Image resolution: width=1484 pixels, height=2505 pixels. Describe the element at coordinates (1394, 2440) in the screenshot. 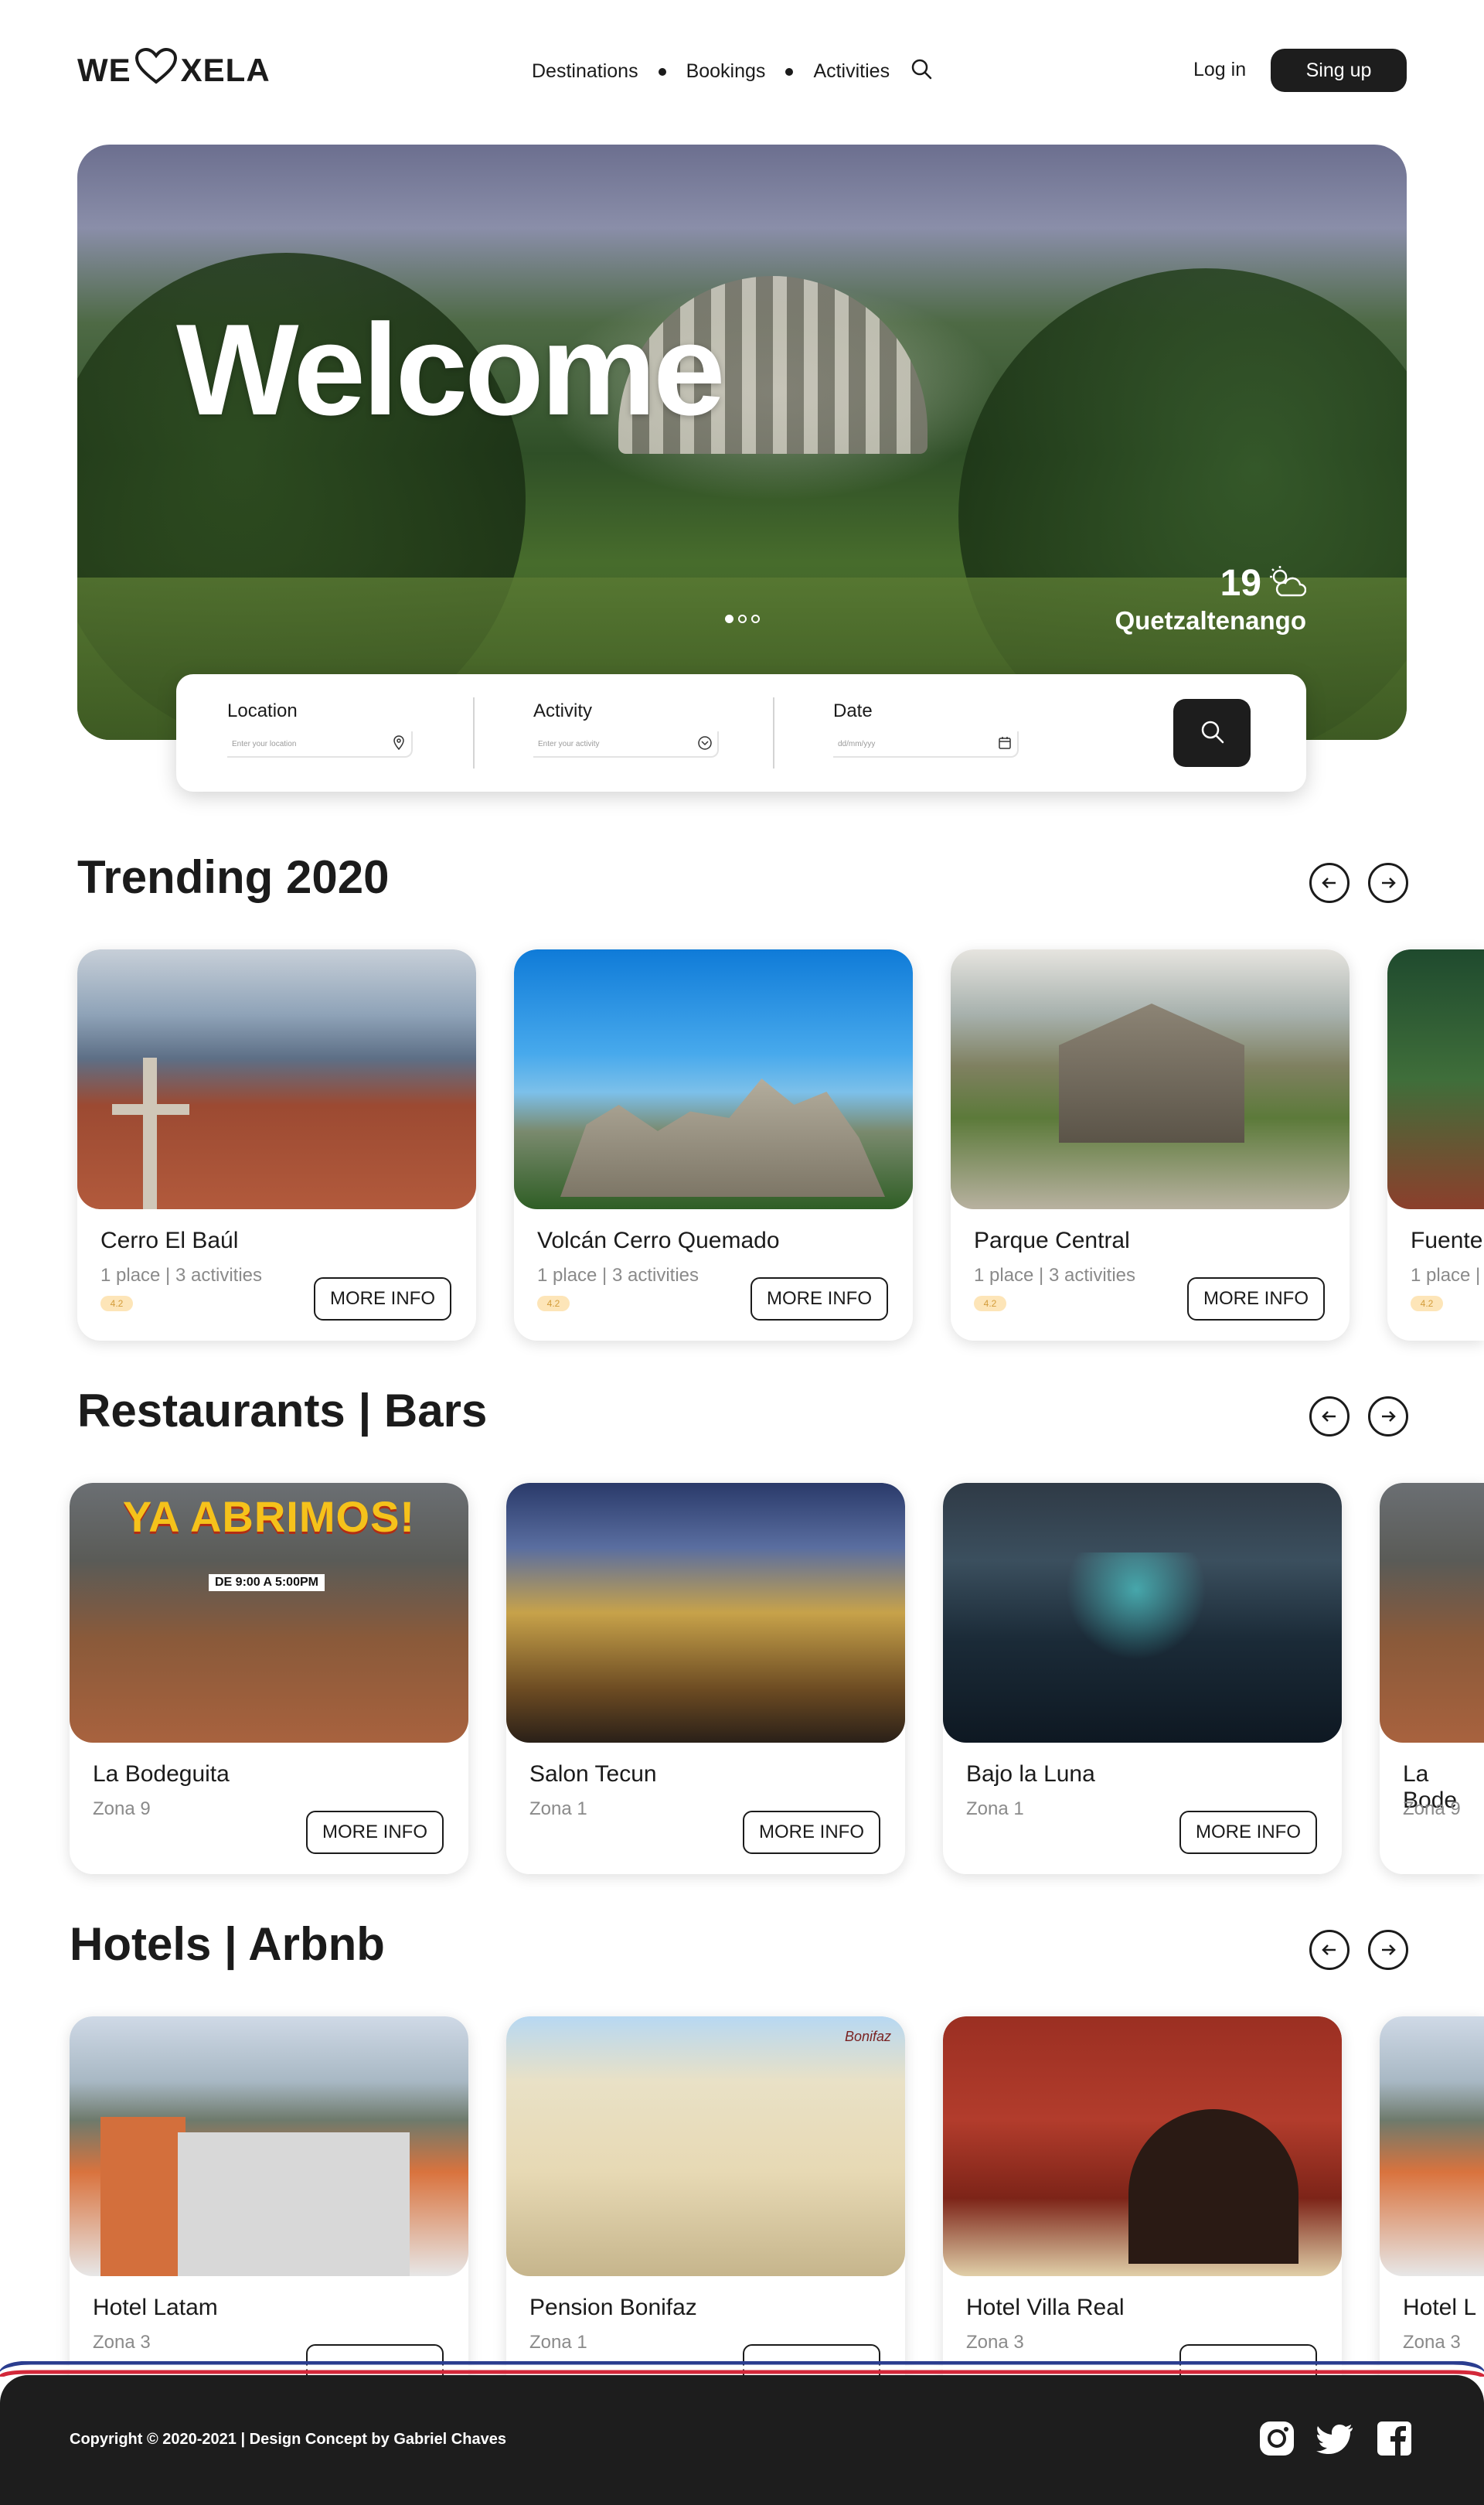

I see `facebook-icon` at that location.